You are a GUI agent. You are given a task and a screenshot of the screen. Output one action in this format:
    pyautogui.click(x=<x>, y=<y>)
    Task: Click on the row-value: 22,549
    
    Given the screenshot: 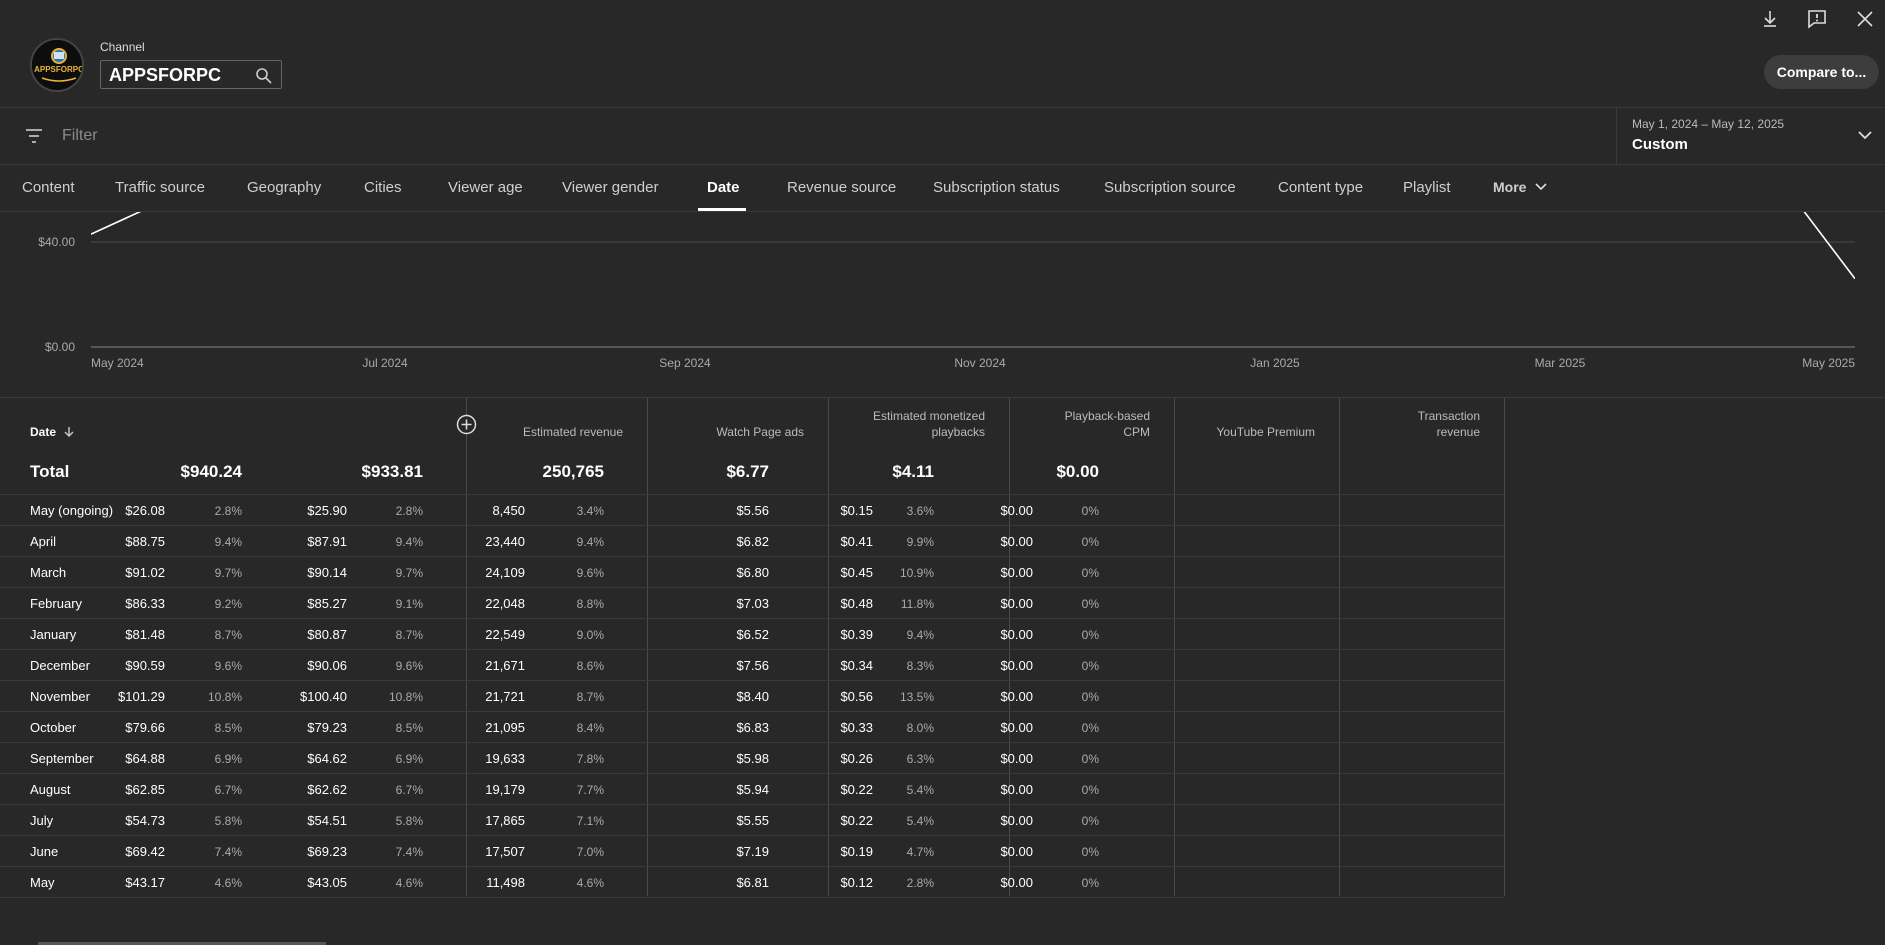 What is the action you would take?
    pyautogui.click(x=505, y=634)
    